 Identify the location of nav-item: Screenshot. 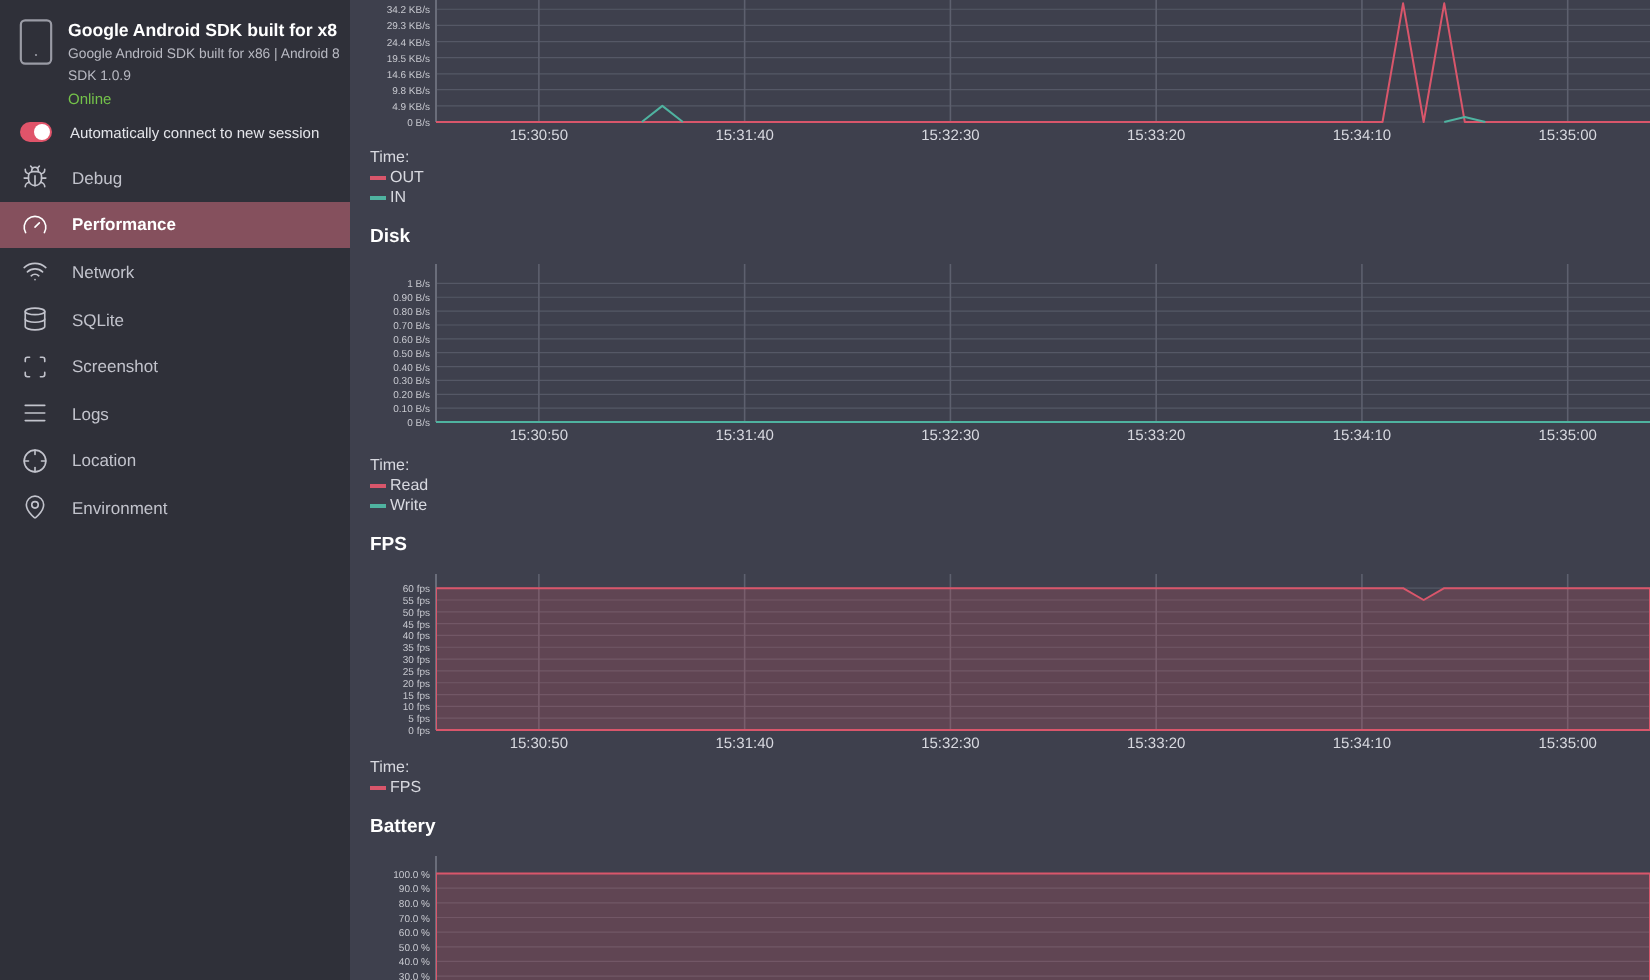
(175, 366).